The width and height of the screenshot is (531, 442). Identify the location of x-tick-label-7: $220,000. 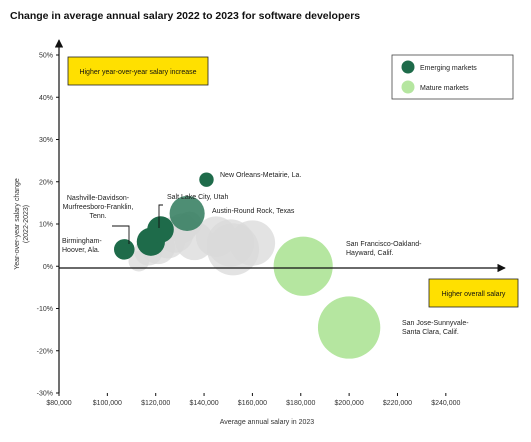
(397, 403).